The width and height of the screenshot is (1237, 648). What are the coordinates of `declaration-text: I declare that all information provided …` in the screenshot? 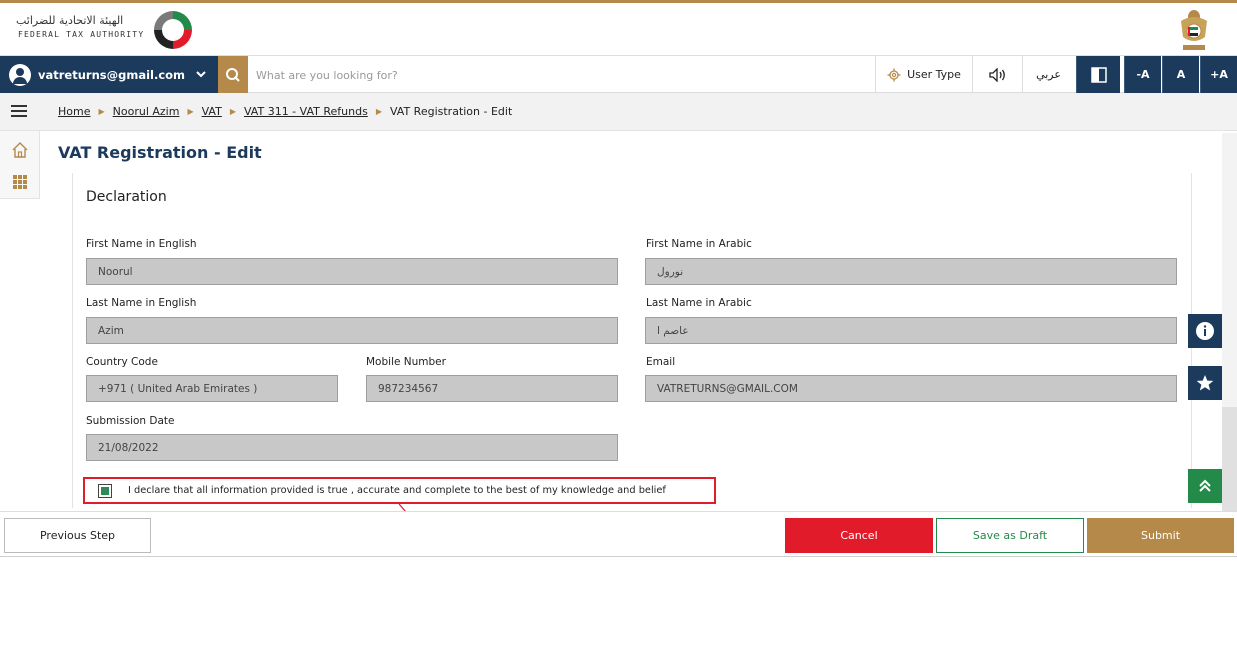 It's located at (397, 490).